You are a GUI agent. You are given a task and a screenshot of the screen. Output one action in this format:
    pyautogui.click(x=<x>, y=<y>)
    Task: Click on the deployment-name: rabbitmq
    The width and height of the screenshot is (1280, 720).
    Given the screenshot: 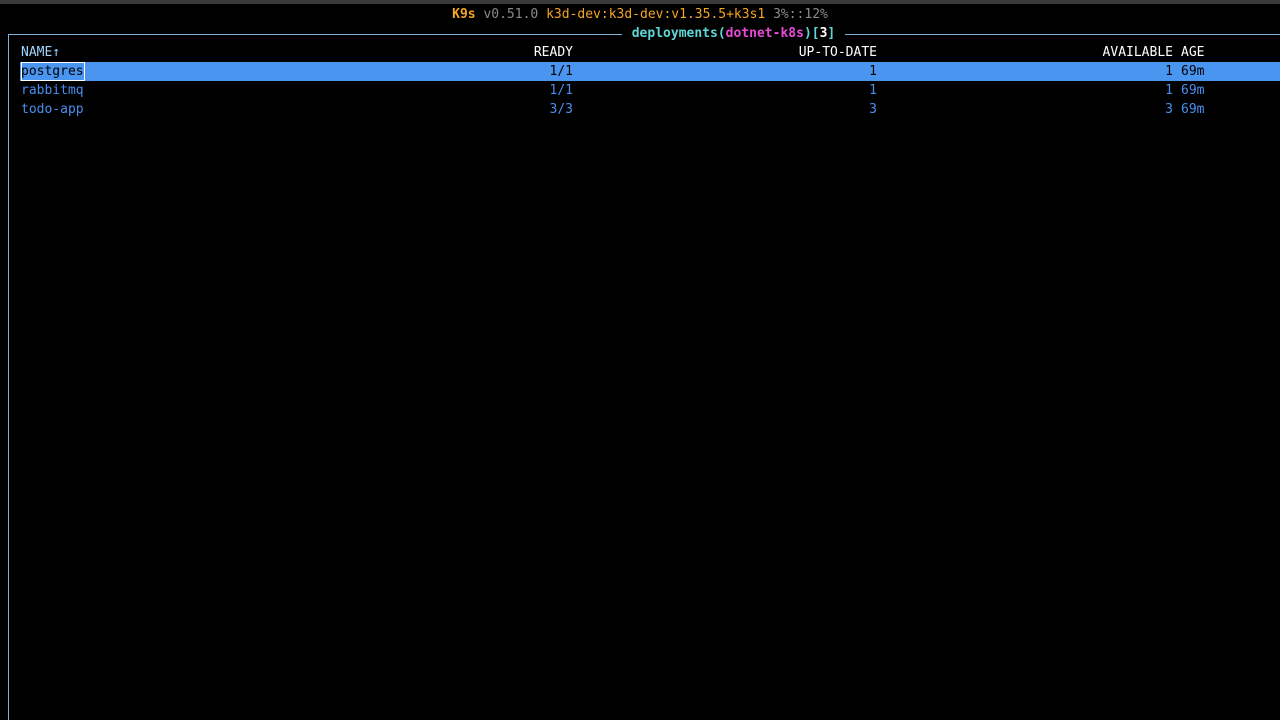 What is the action you would take?
    pyautogui.click(x=52, y=90)
    